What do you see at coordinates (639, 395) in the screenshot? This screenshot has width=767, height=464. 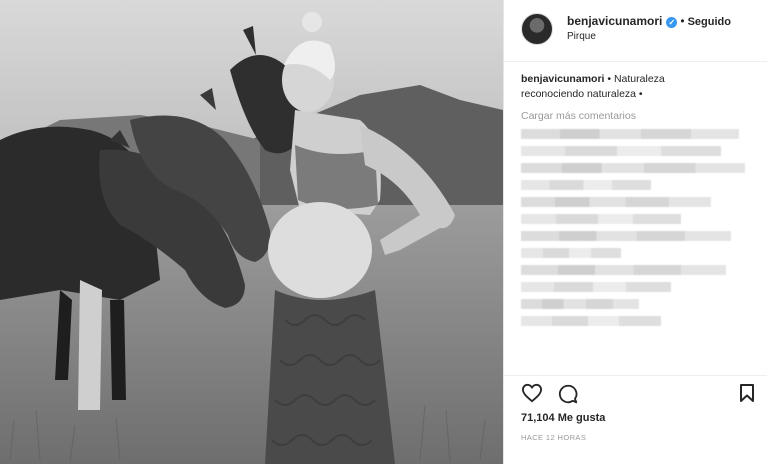 I see `action-bar` at bounding box center [639, 395].